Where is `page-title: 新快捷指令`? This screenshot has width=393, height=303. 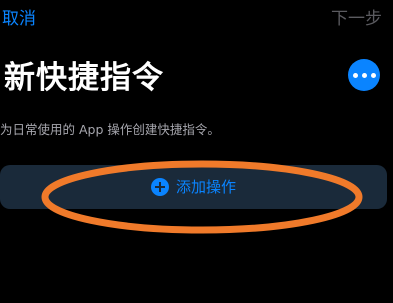 page-title: 新快捷指令 is located at coordinates (84, 78).